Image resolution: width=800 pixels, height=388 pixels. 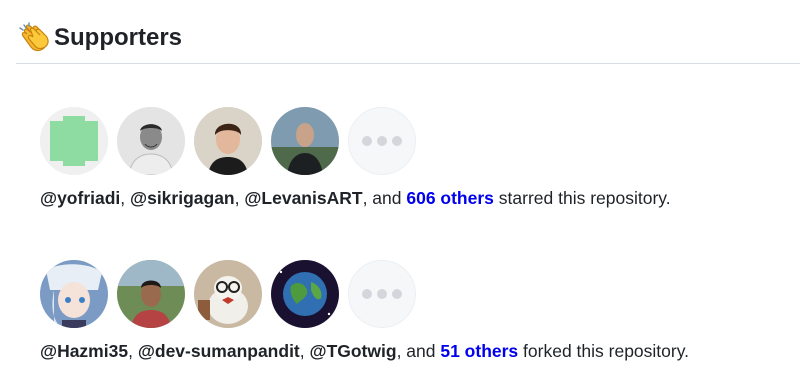 I want to click on avatar-levanisart, so click(x=228, y=141).